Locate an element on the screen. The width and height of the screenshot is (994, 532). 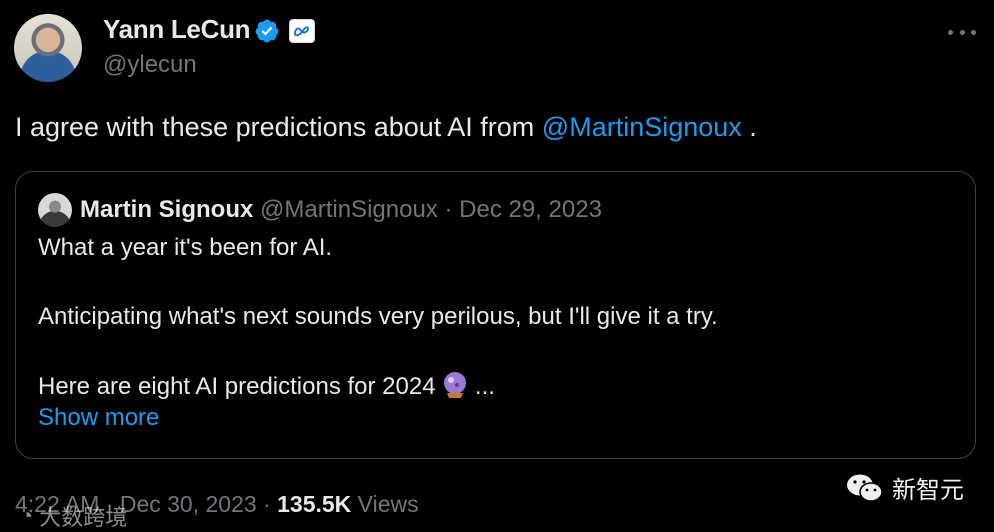
mention-link: @MartinSignoux is located at coordinates (642, 127).